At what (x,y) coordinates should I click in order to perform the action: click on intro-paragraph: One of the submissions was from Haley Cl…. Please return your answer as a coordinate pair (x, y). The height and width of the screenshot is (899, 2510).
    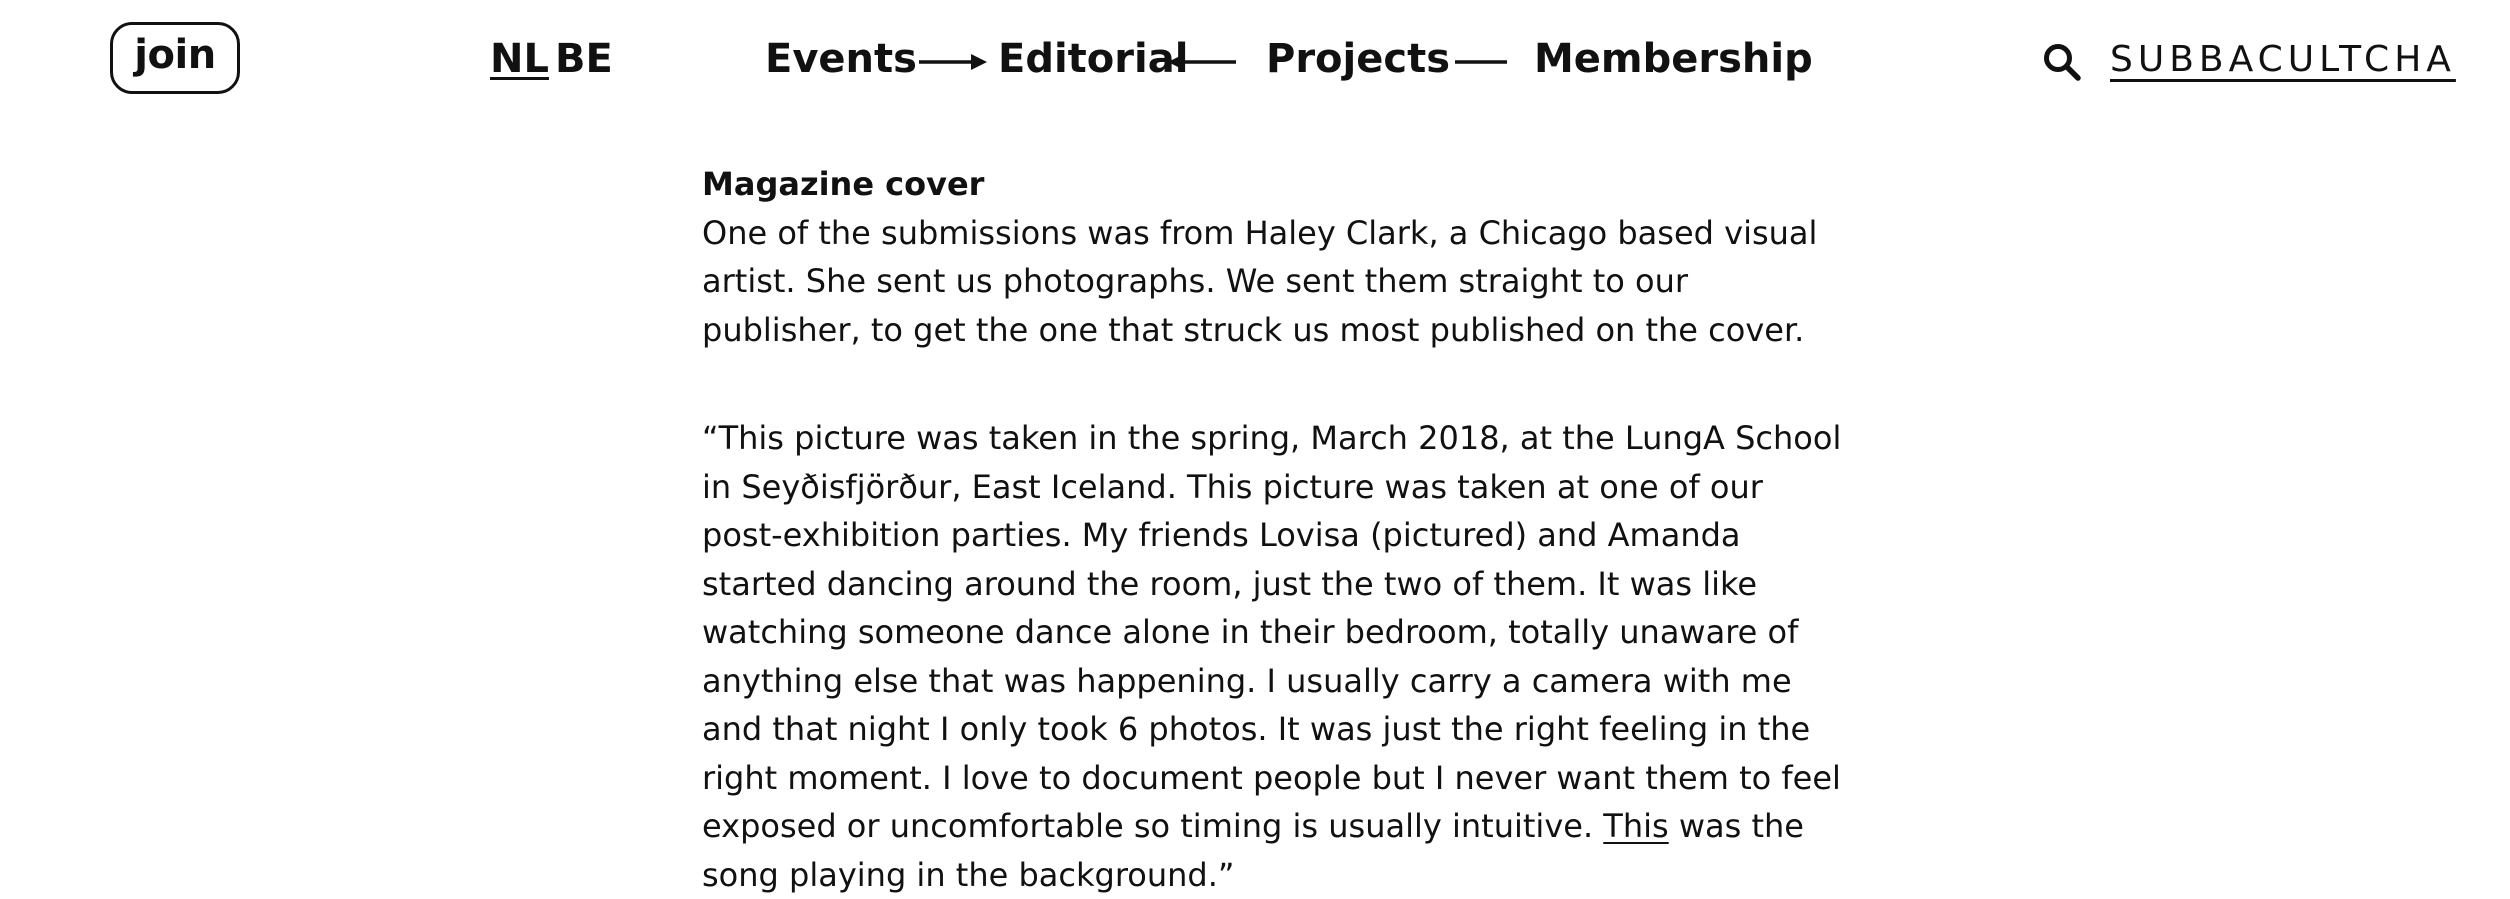
    Looking at the image, I should click on (1260, 281).